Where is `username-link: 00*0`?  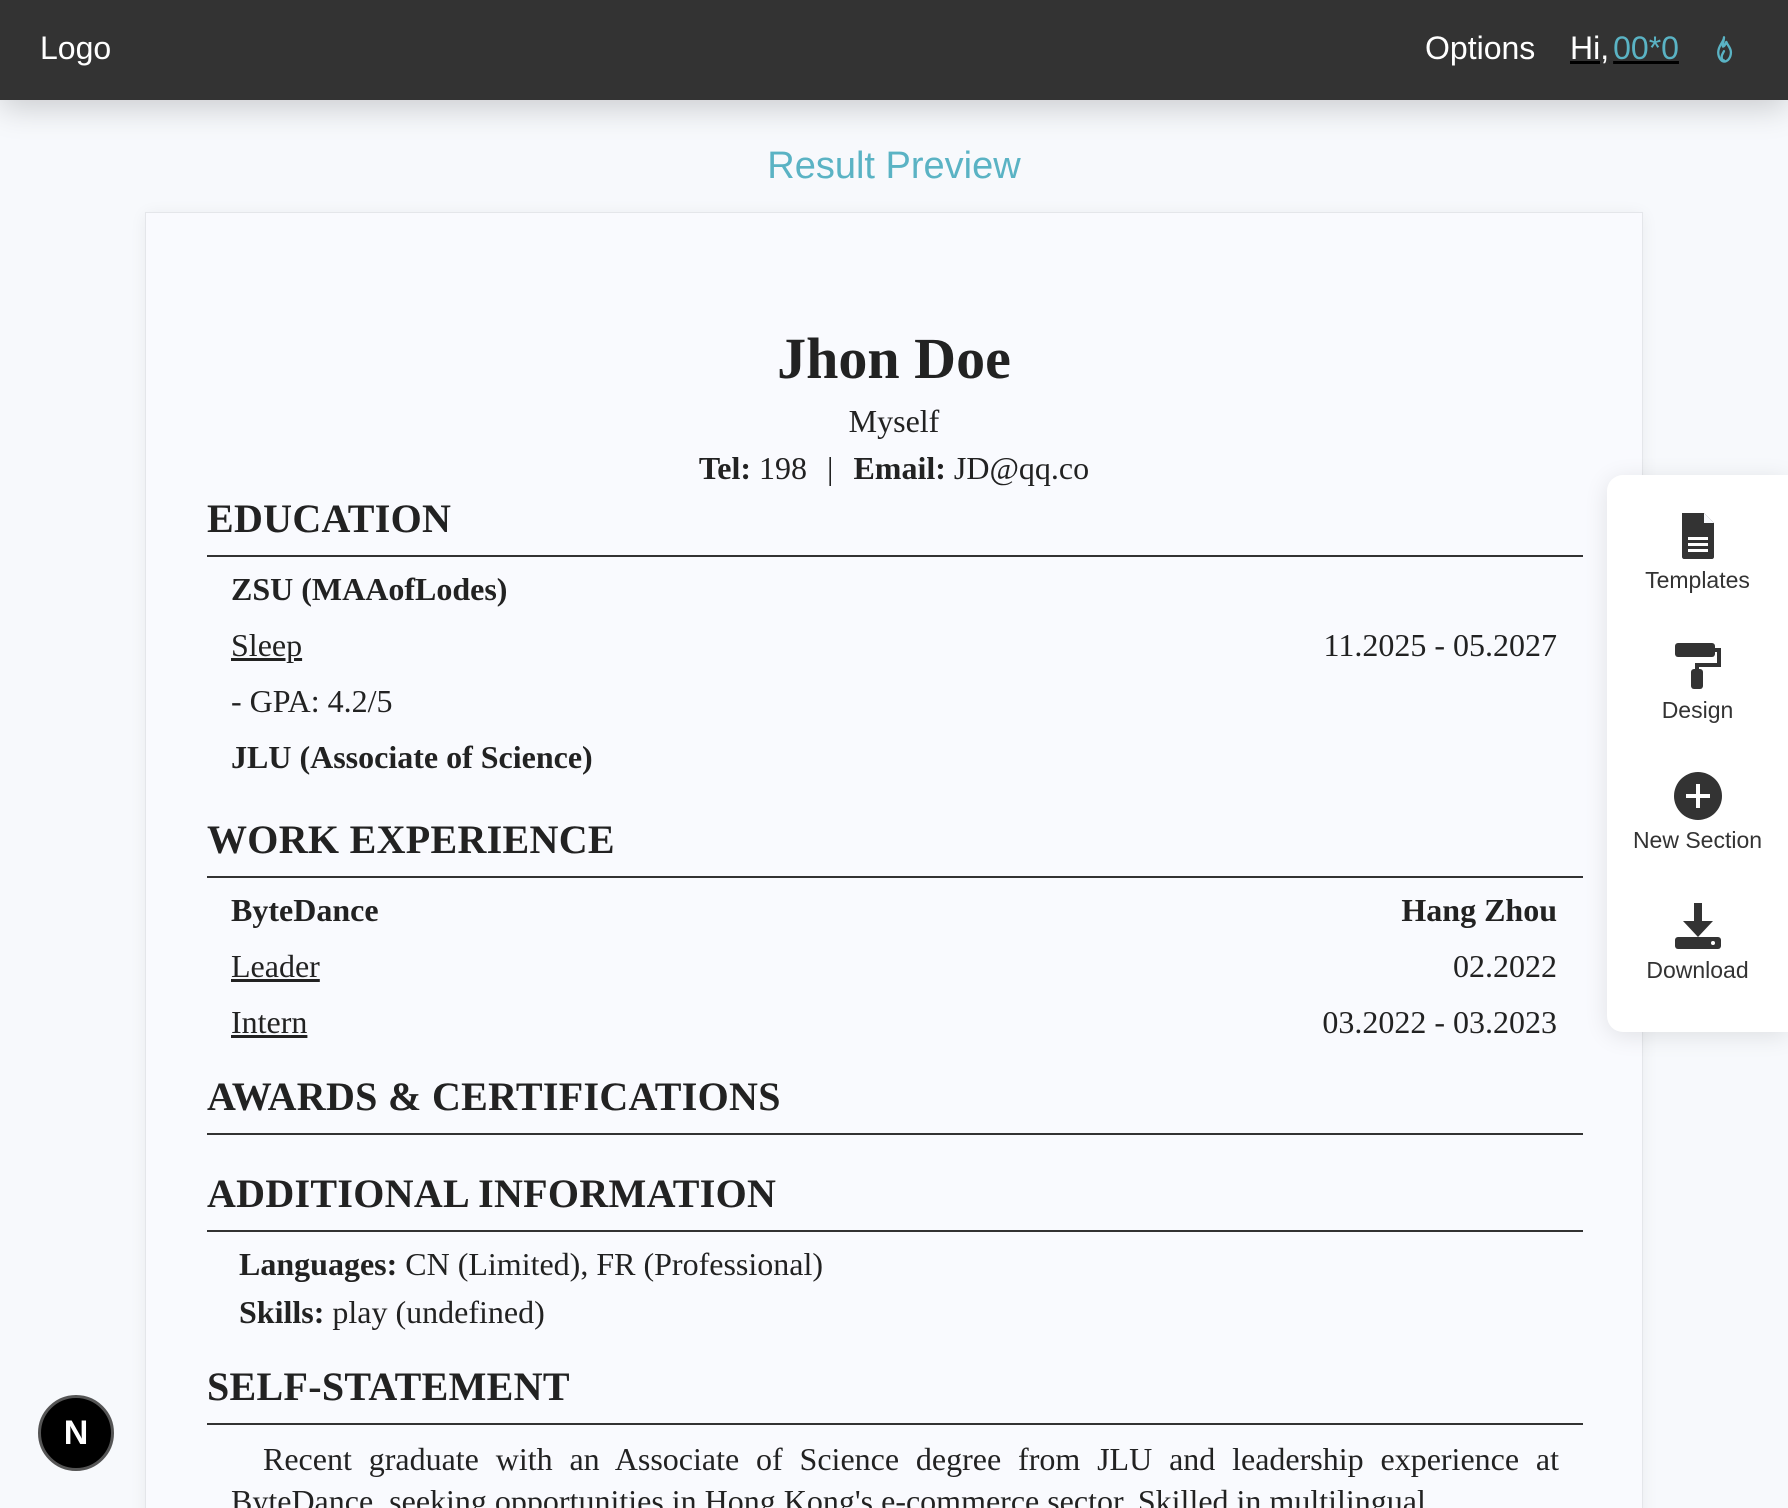 username-link: 00*0 is located at coordinates (1646, 48).